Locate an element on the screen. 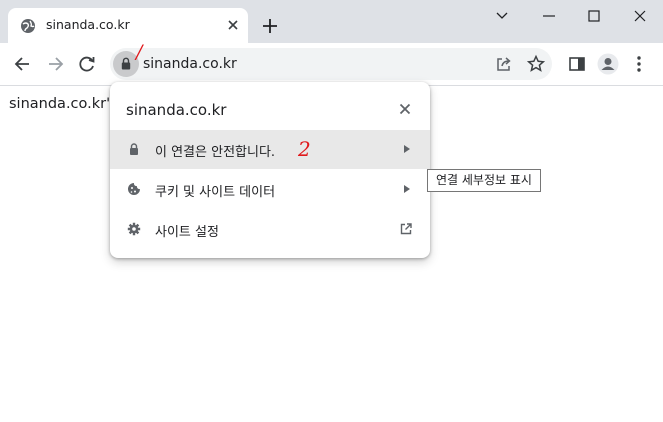 This screenshot has width=663, height=422. external-link-icon is located at coordinates (406, 229).